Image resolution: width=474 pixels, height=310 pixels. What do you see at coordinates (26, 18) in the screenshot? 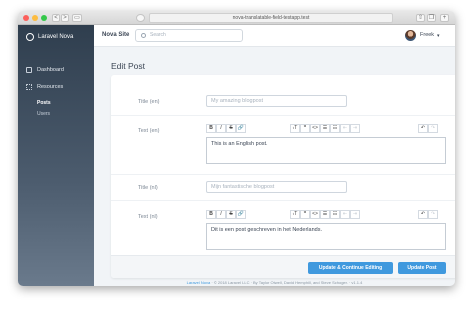
I see `close-window-icon` at bounding box center [26, 18].